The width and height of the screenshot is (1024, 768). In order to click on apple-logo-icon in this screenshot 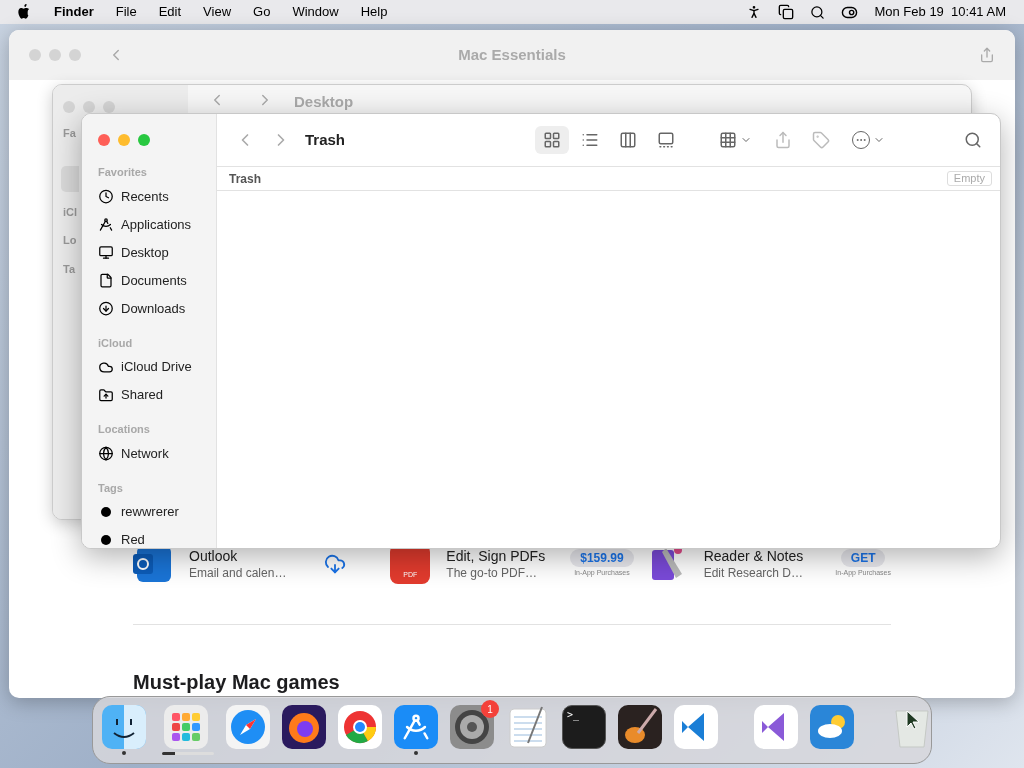, I will do `click(25, 12)`.